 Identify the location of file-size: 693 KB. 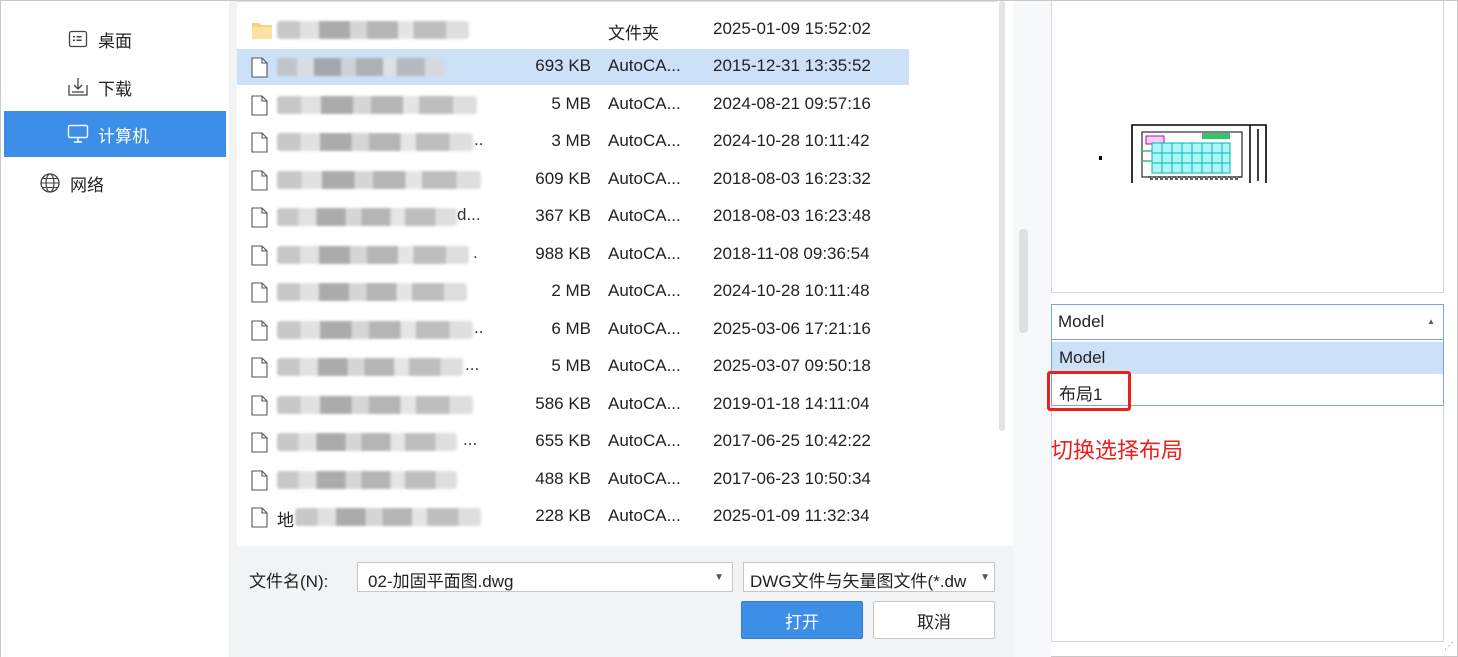
(563, 65).